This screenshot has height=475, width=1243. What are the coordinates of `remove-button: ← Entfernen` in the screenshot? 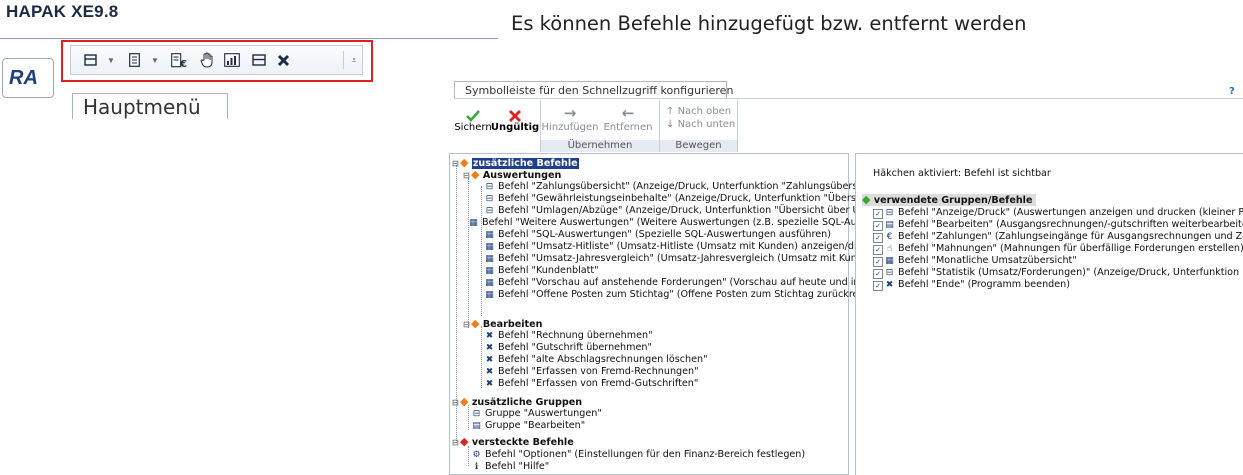 It's located at (628, 118).